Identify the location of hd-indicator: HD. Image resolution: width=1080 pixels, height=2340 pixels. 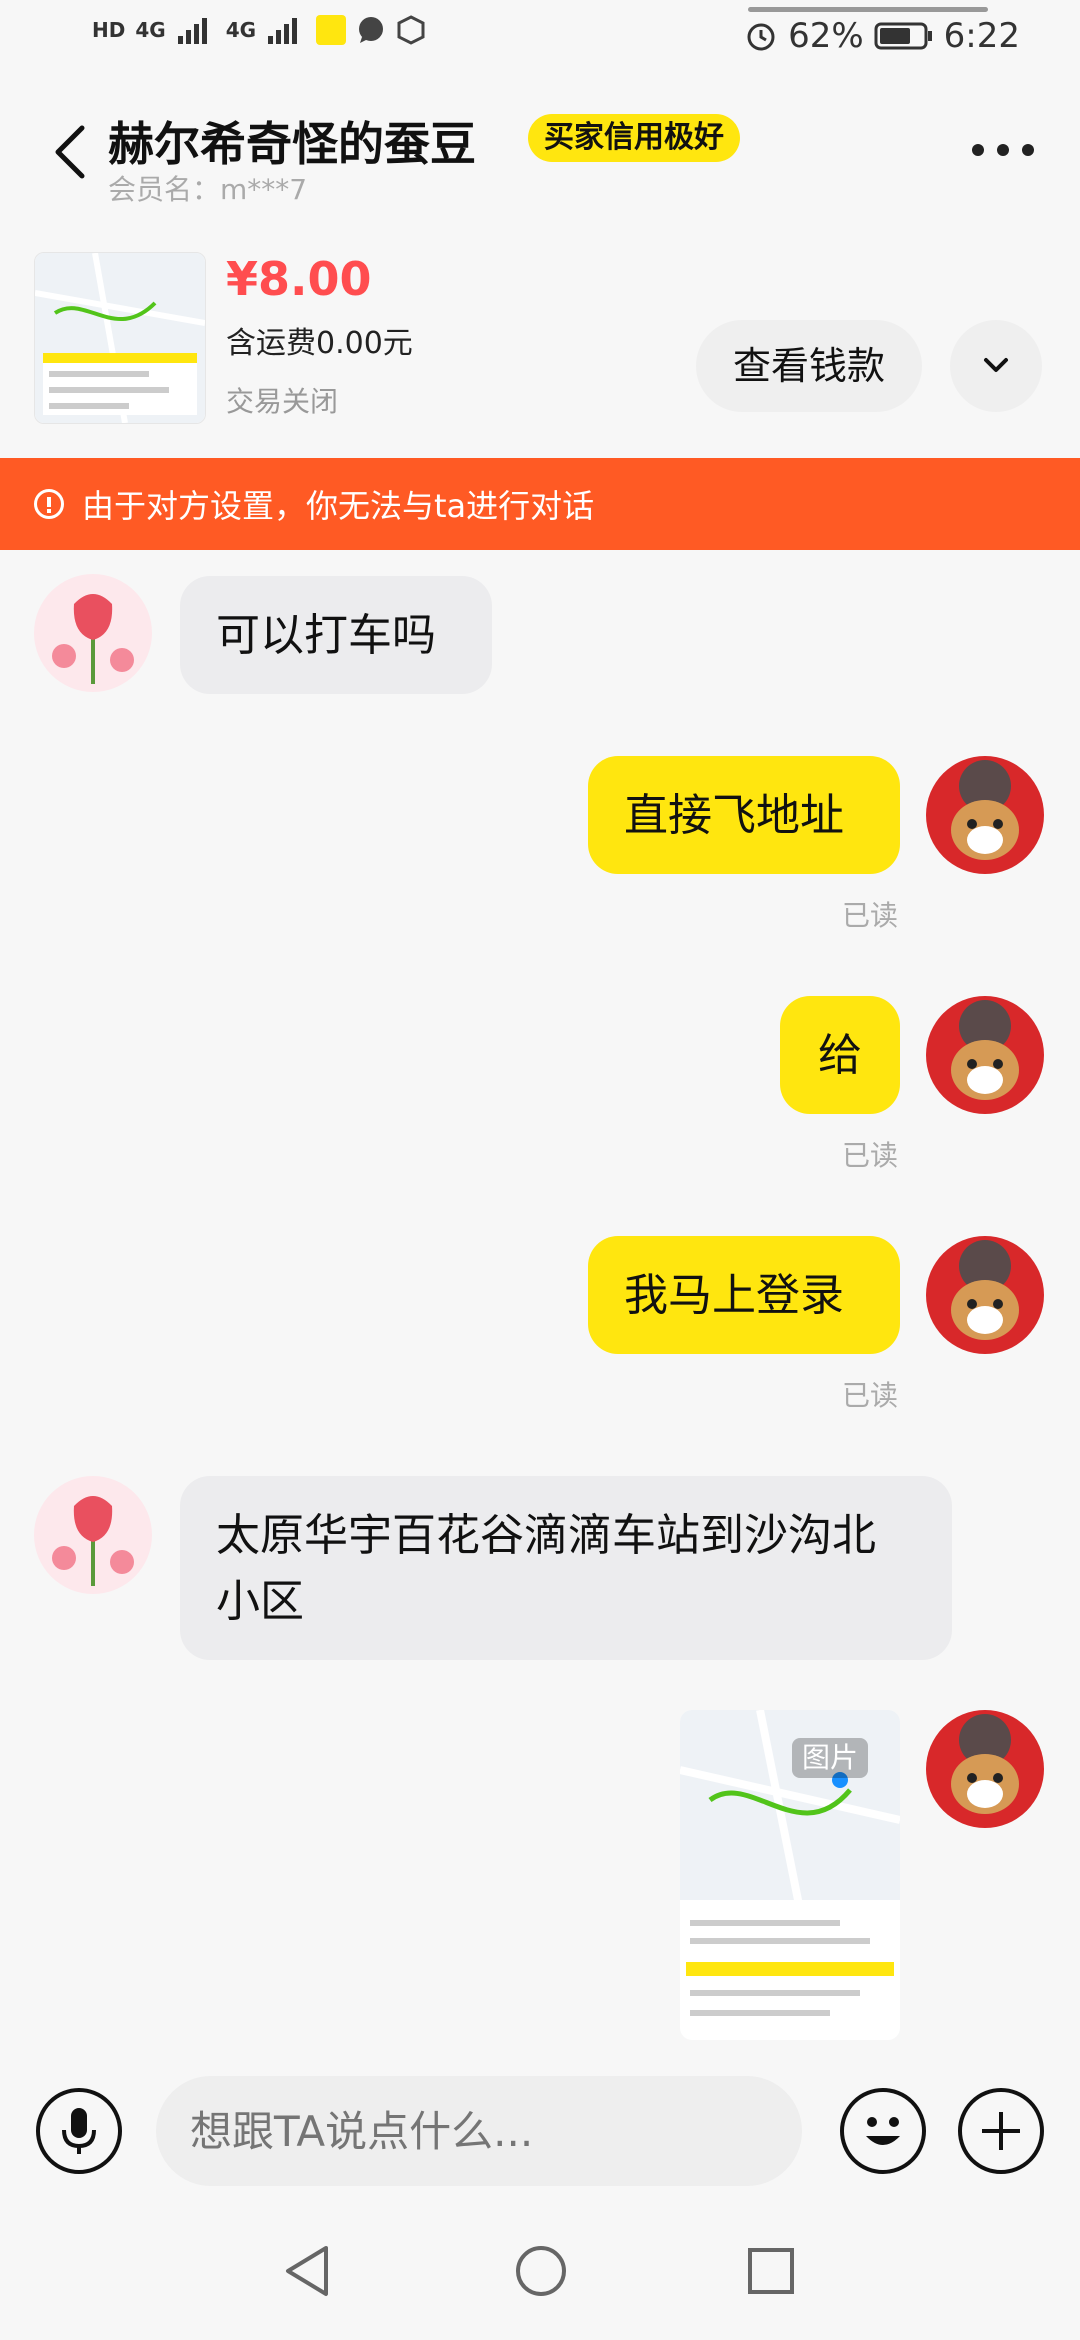
(109, 30).